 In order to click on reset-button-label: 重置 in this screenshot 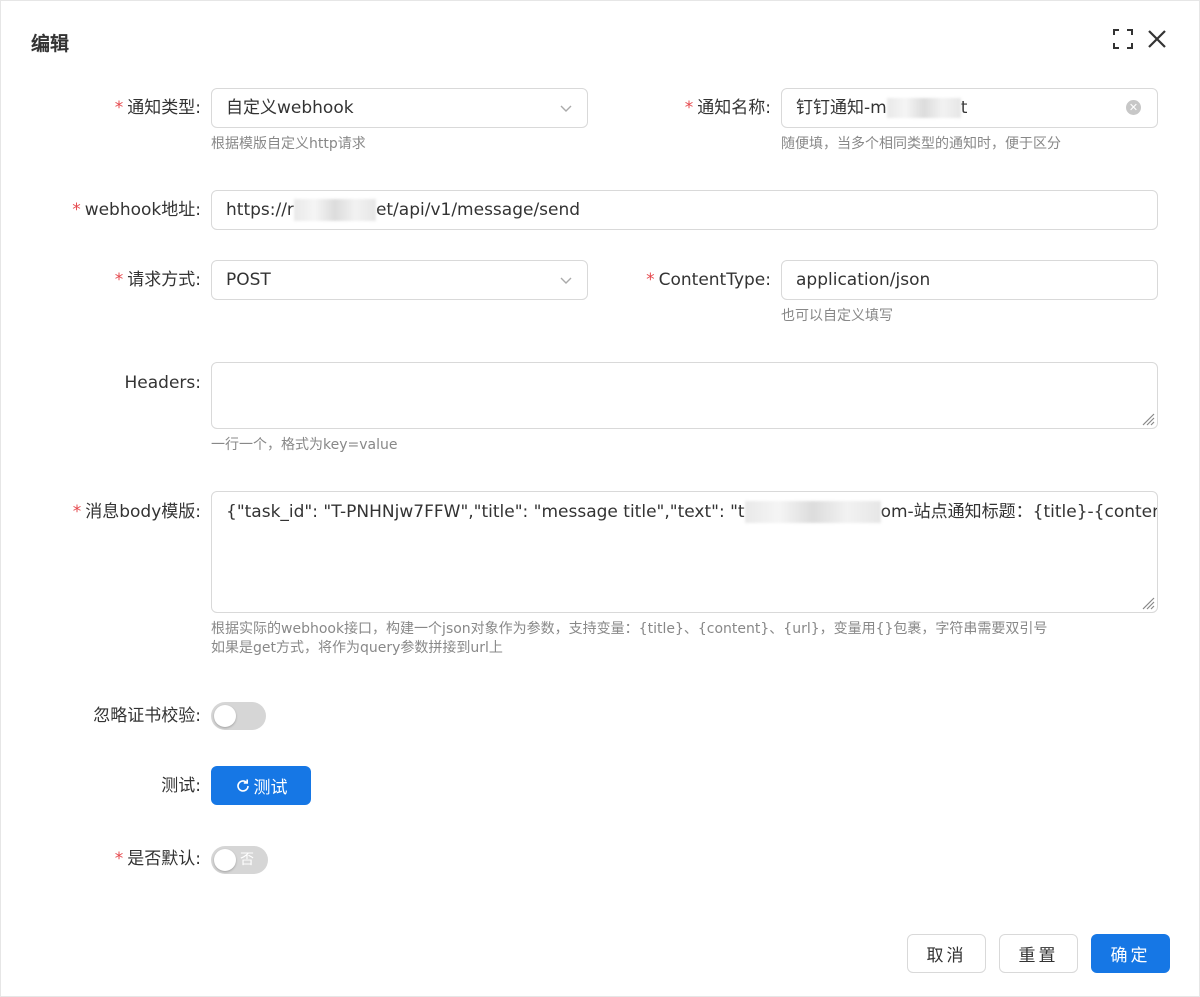, I will do `click(1038, 956)`.